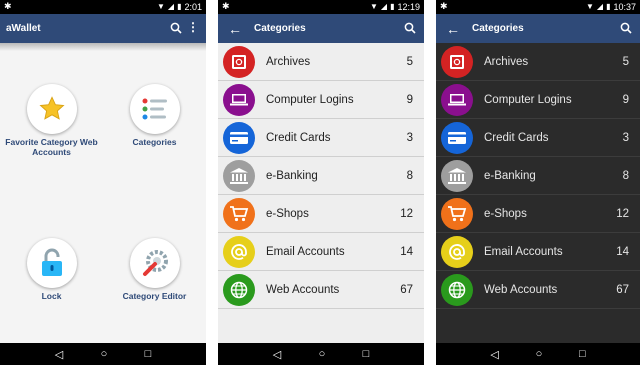  What do you see at coordinates (103, 7) in the screenshot?
I see `status-bar: ✱ ▼ ◢ ▮ 2:01` at bounding box center [103, 7].